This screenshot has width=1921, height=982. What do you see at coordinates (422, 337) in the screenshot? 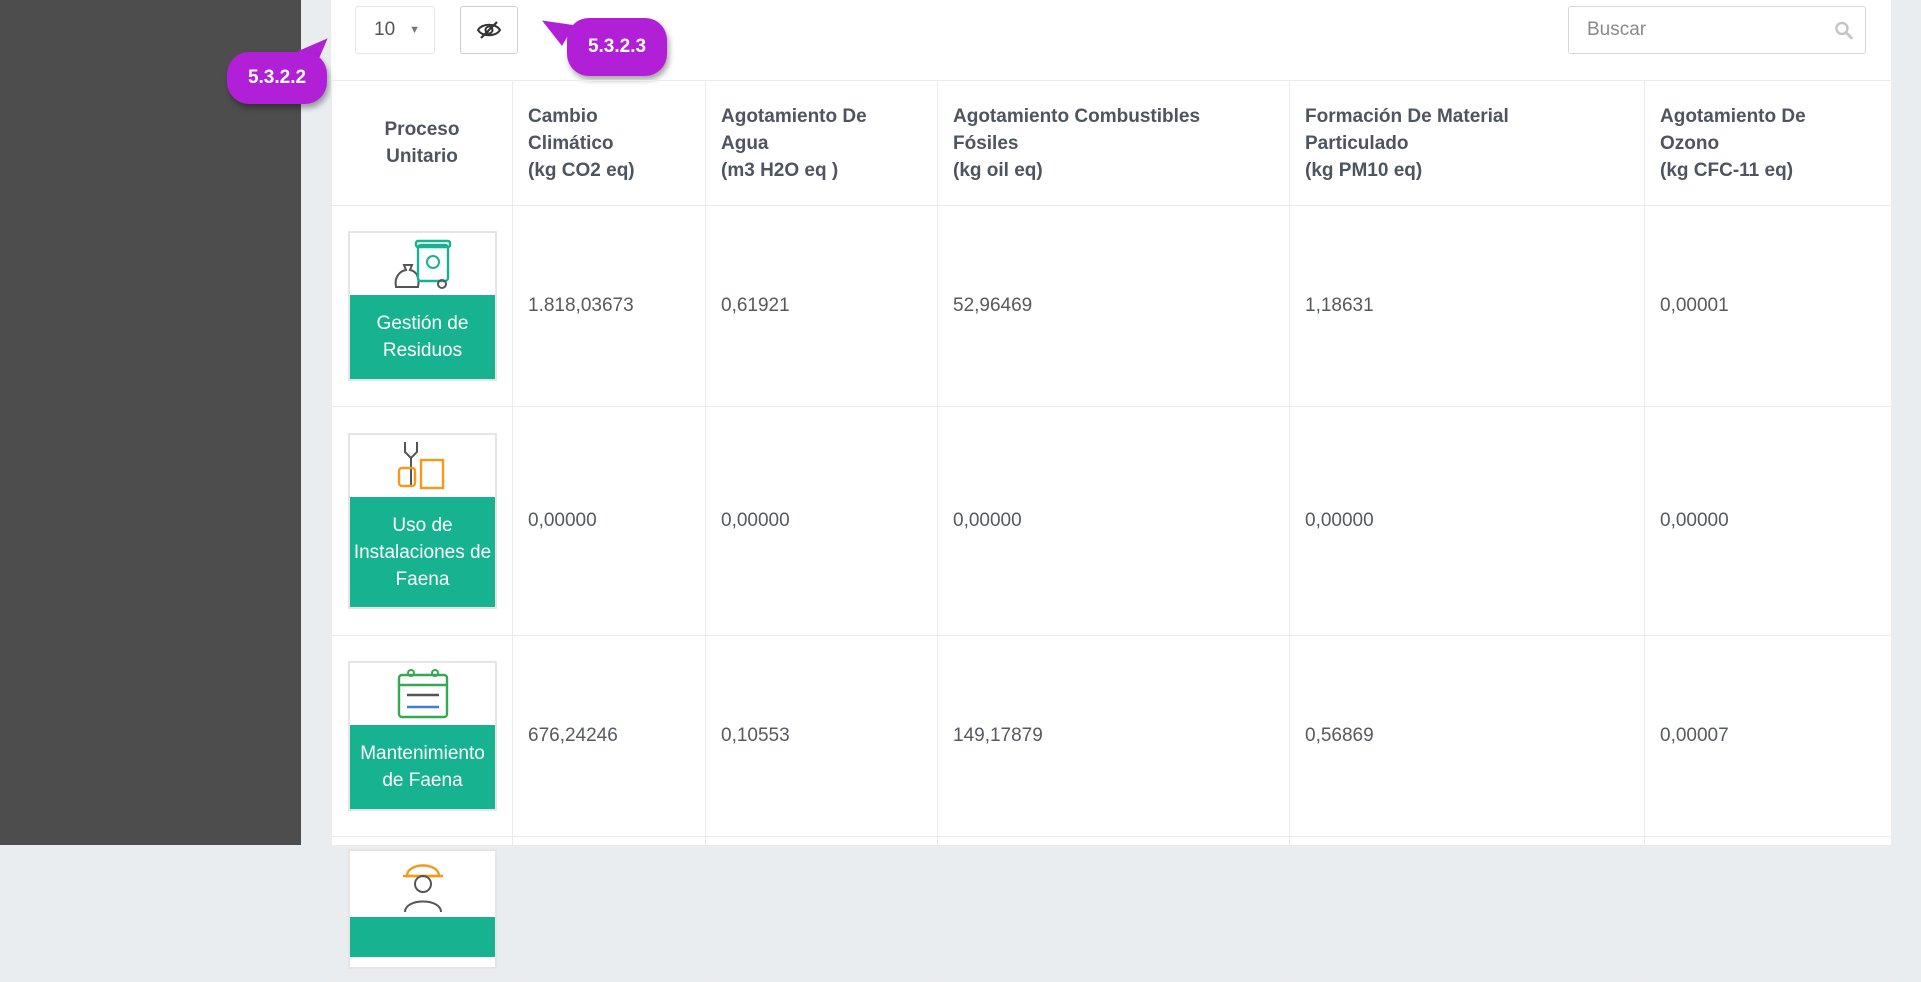
I see `process-label: Gestión de Residuos` at bounding box center [422, 337].